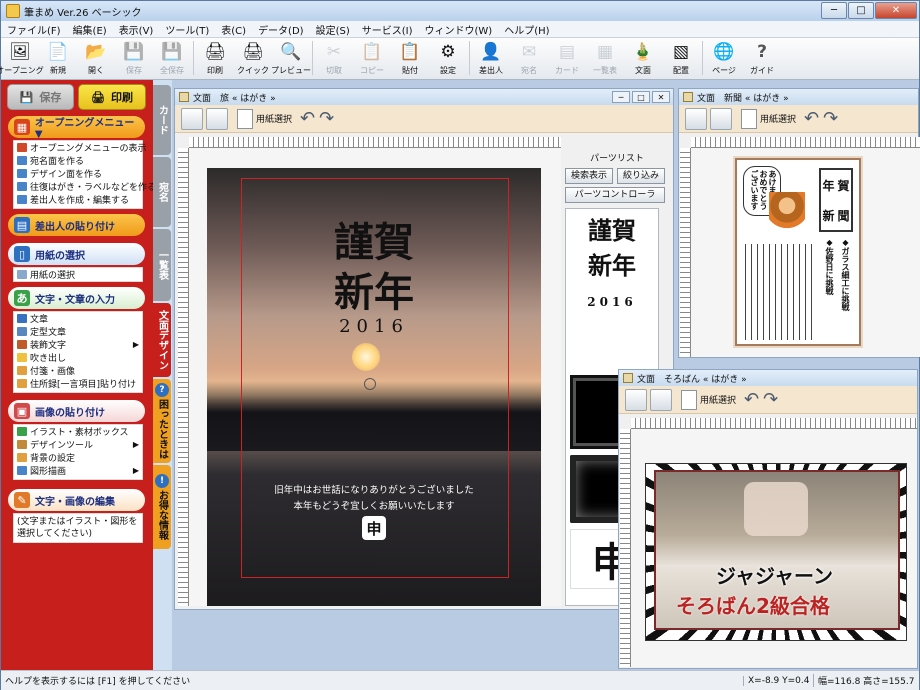 The width and height of the screenshot is (920, 690). What do you see at coordinates (605, 58) in the screenshot?
I see `toolbar-list-button: ▦ 一覧表` at bounding box center [605, 58].